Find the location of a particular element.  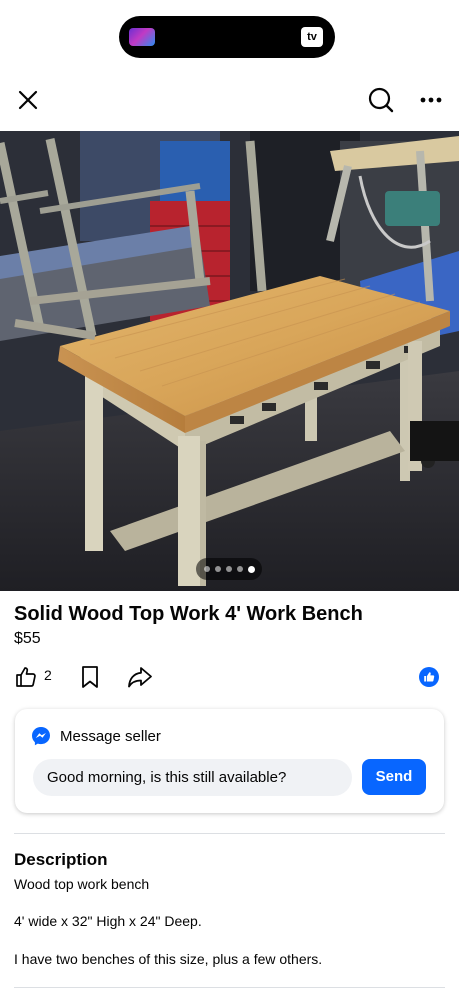

like-count: 2 is located at coordinates (48, 675).